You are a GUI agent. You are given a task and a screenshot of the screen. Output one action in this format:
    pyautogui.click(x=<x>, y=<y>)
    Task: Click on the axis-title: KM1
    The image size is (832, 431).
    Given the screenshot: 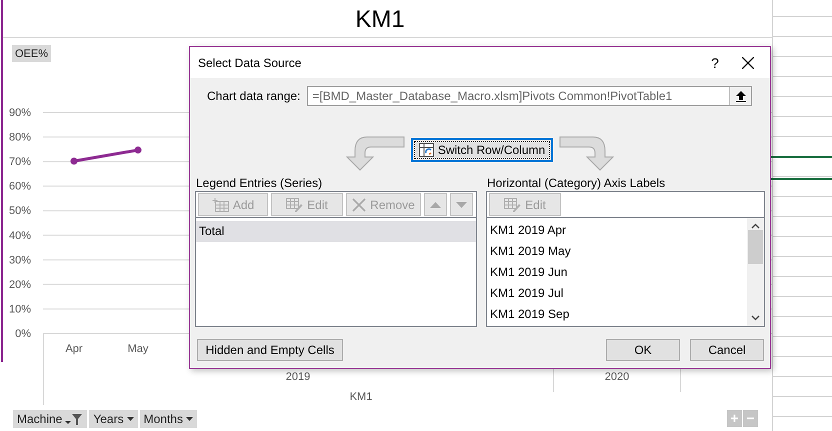 What is the action you would take?
    pyautogui.click(x=361, y=397)
    